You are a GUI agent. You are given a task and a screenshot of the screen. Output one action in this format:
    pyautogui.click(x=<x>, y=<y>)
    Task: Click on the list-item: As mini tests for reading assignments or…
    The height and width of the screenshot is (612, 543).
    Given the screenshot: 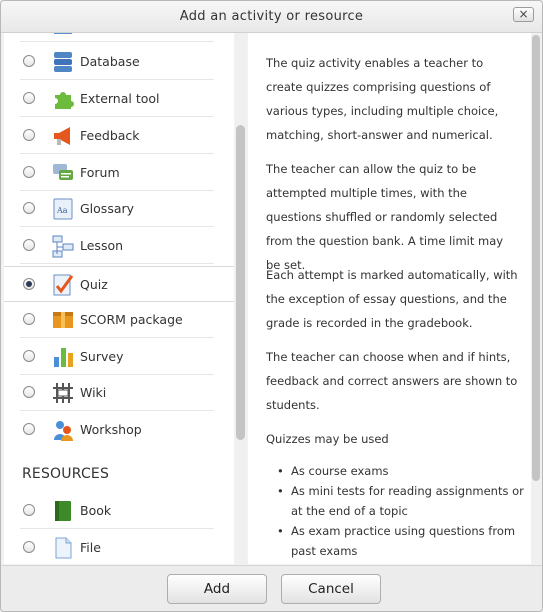 What is the action you would take?
    pyautogui.click(x=399, y=501)
    